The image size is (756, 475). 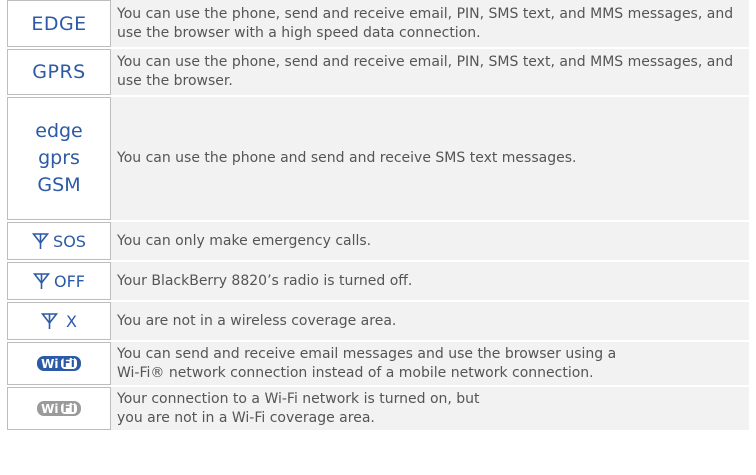 What do you see at coordinates (430, 241) in the screenshot?
I see `description-cell: You can only make emergency calls.` at bounding box center [430, 241].